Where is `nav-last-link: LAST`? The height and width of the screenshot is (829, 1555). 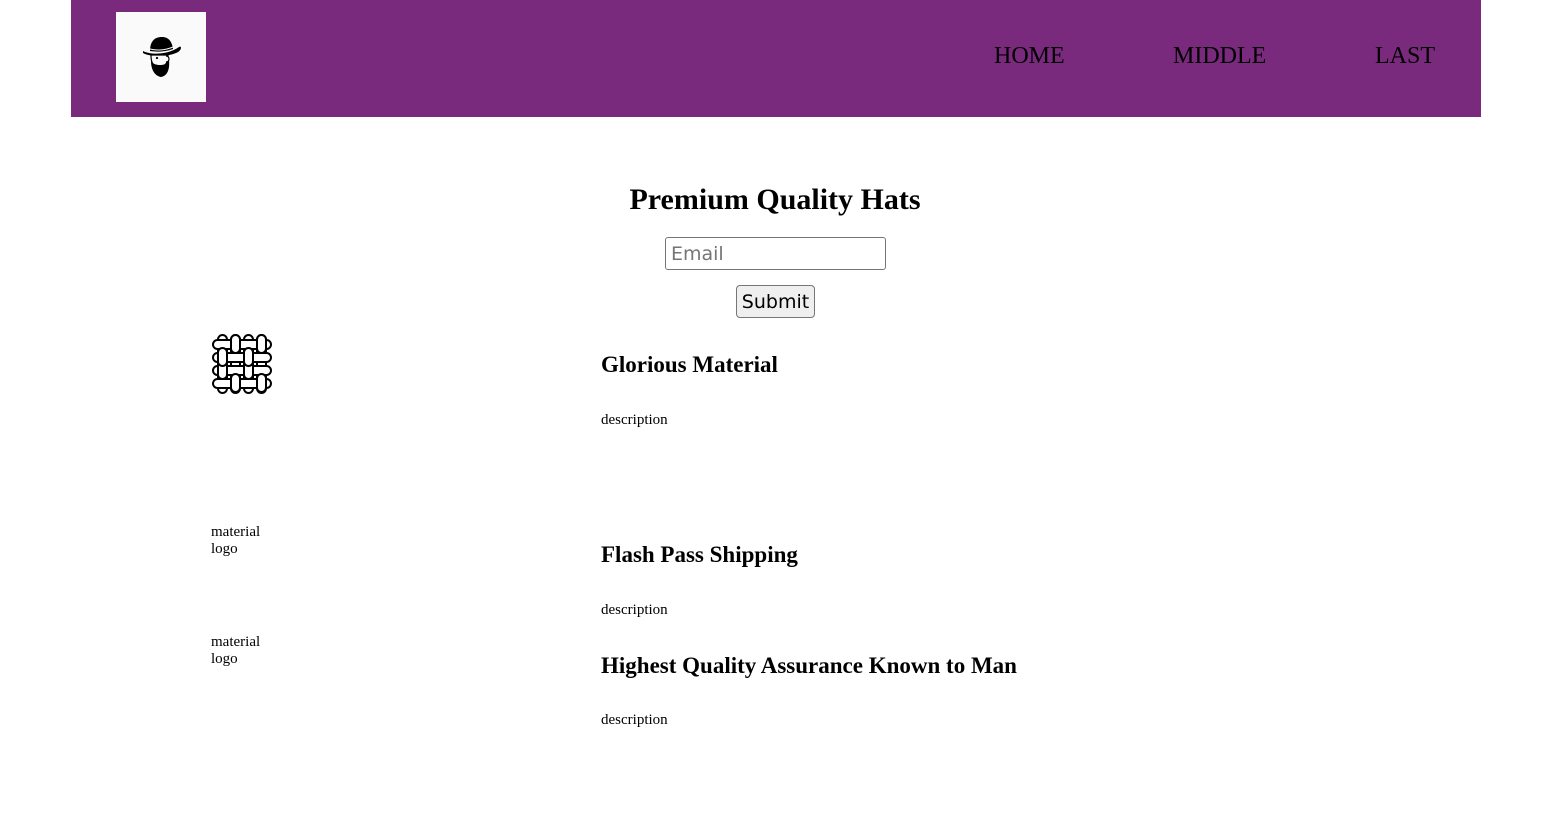 nav-last-link: LAST is located at coordinates (1405, 56).